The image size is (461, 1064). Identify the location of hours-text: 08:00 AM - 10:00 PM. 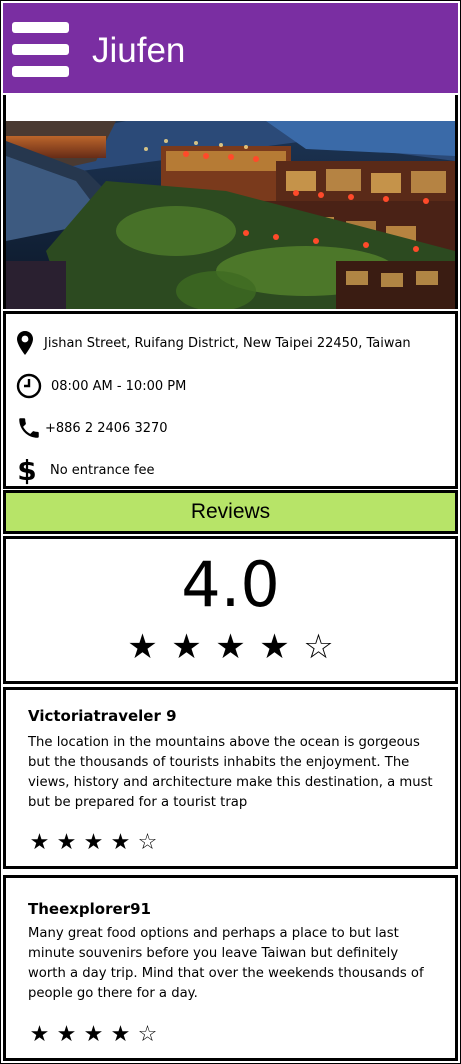
(119, 386).